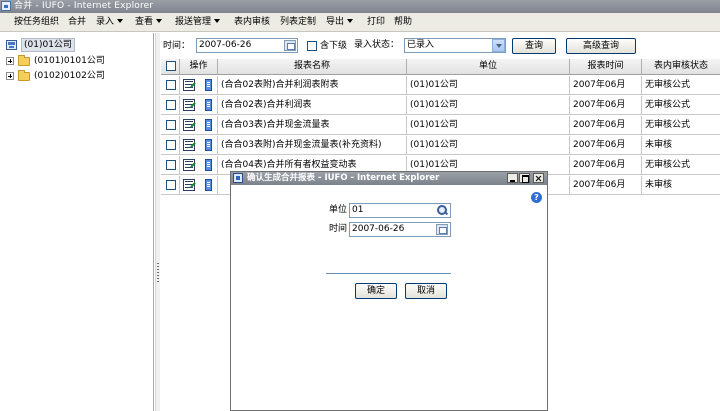 This screenshot has width=720, height=411. What do you see at coordinates (157, 222) in the screenshot?
I see `pane-splitter` at bounding box center [157, 222].